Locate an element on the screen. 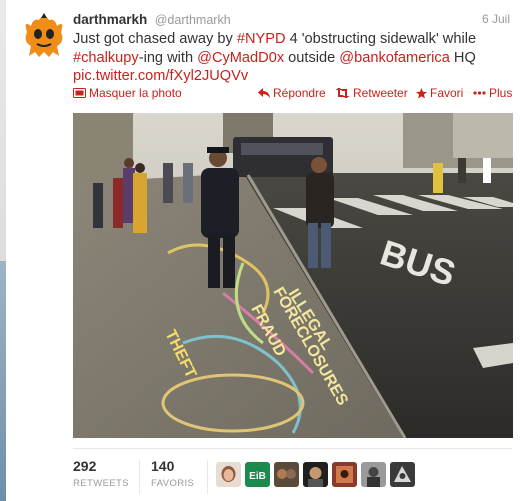 This screenshot has width=522, height=501. more-button: Plus is located at coordinates (492, 93).